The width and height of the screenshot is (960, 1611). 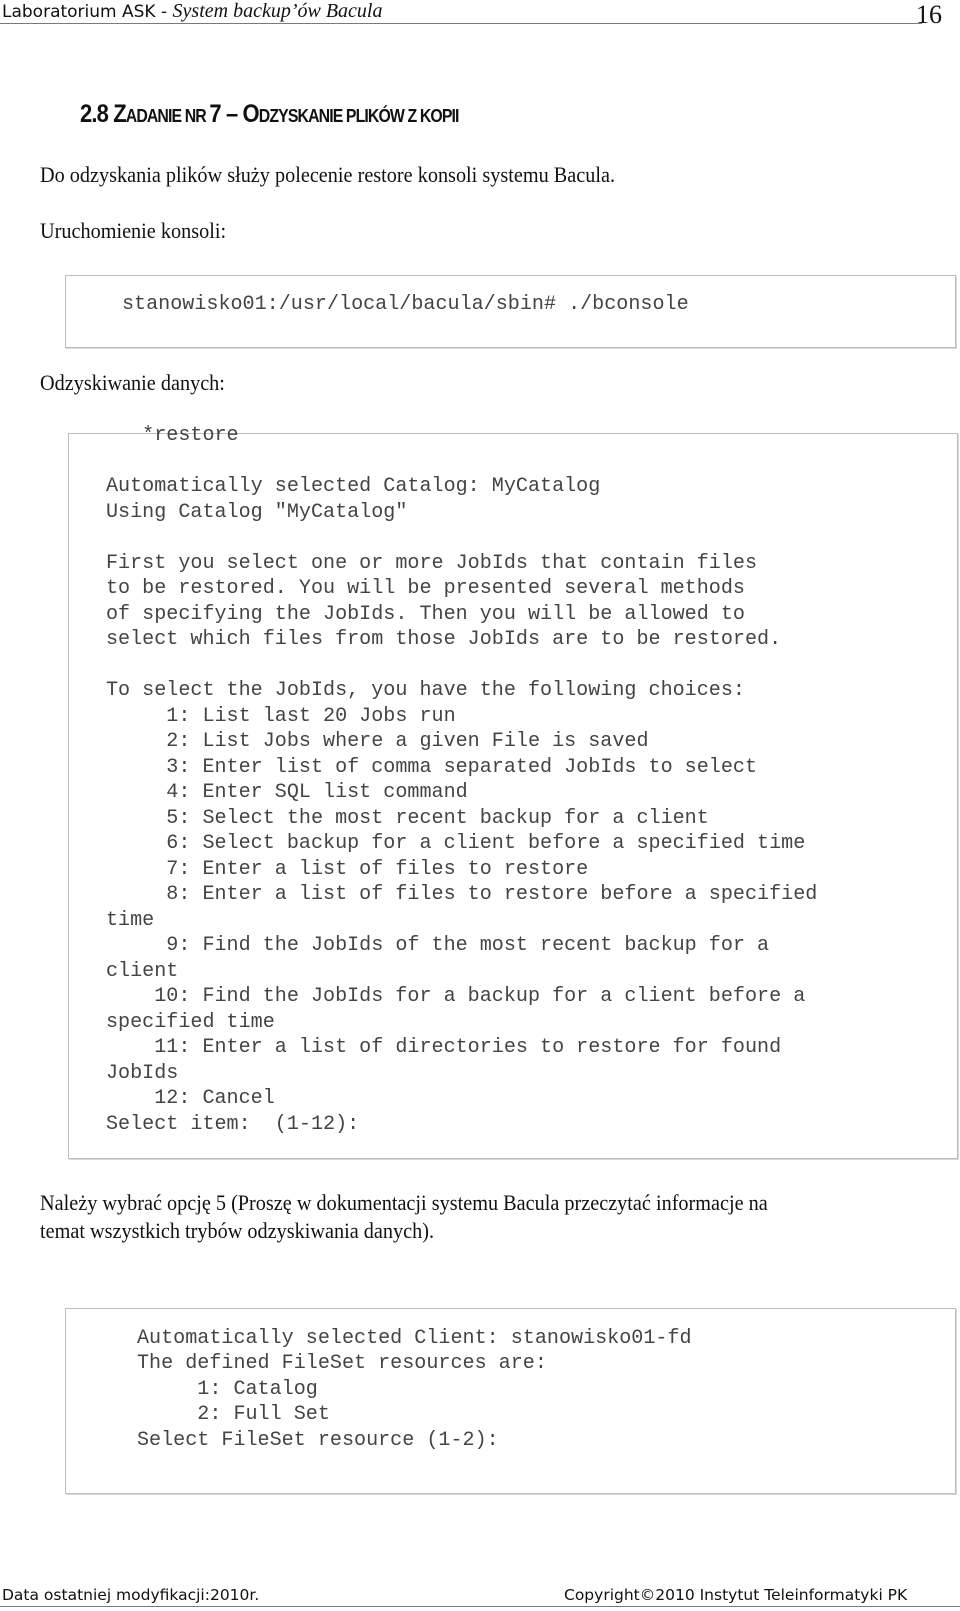 I want to click on page-number: 16, so click(x=929, y=14).